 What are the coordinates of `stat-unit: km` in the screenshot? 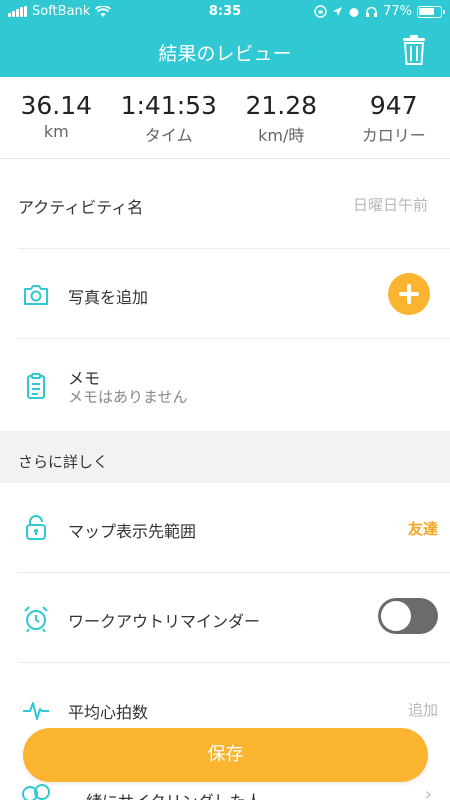 It's located at (56, 131).